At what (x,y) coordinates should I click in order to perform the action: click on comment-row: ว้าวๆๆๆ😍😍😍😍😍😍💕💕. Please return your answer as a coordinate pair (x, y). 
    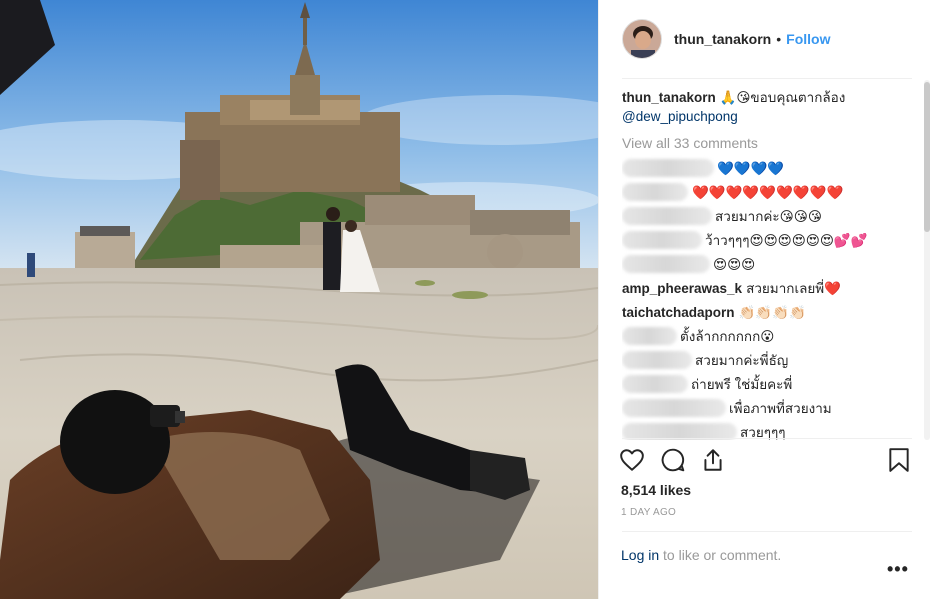
    Looking at the image, I should click on (767, 240).